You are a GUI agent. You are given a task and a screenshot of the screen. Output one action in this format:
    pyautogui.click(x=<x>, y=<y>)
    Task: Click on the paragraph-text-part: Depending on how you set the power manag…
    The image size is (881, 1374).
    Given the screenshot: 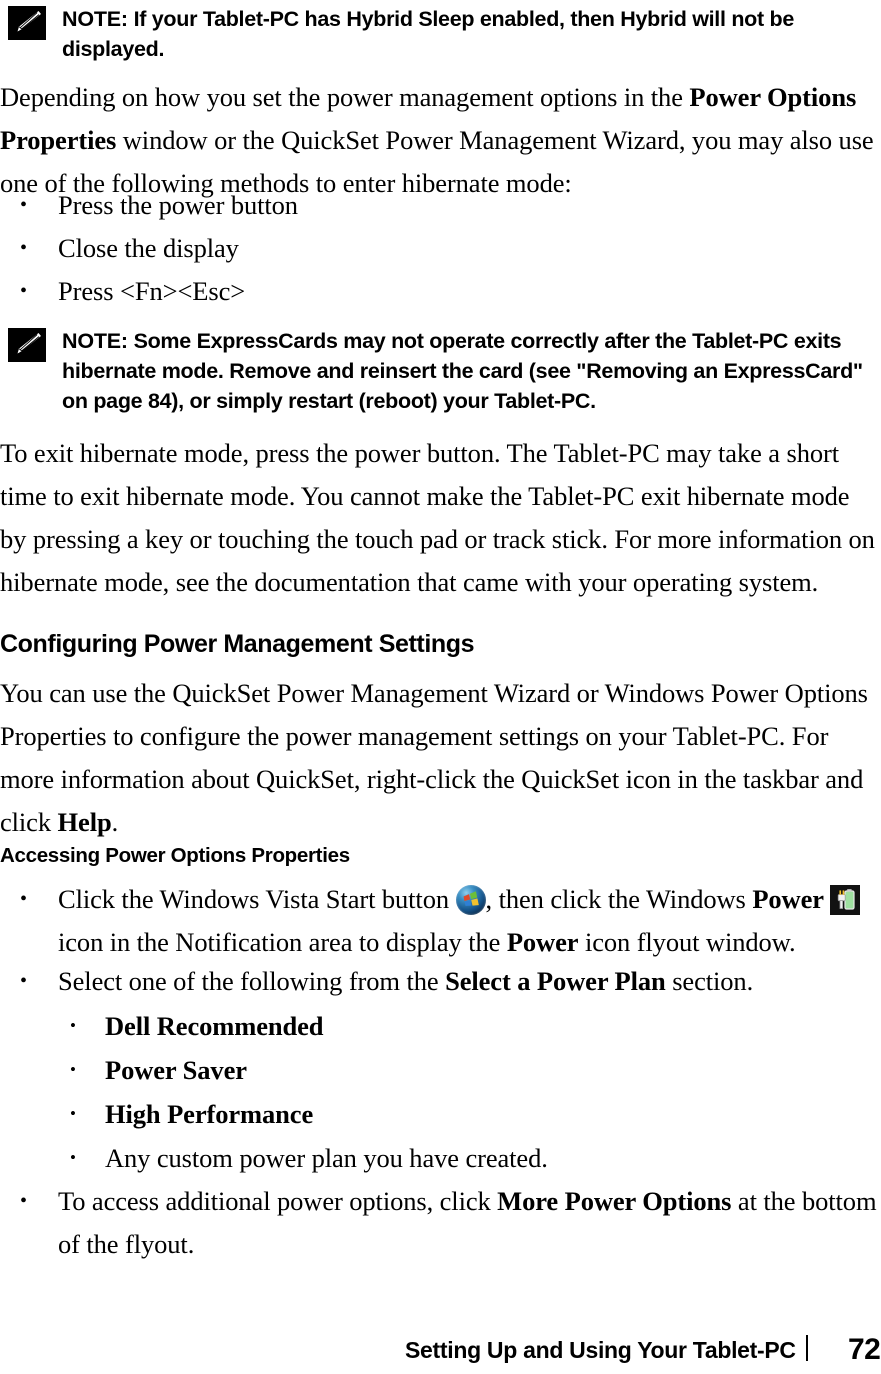 What is the action you would take?
    pyautogui.click(x=345, y=97)
    